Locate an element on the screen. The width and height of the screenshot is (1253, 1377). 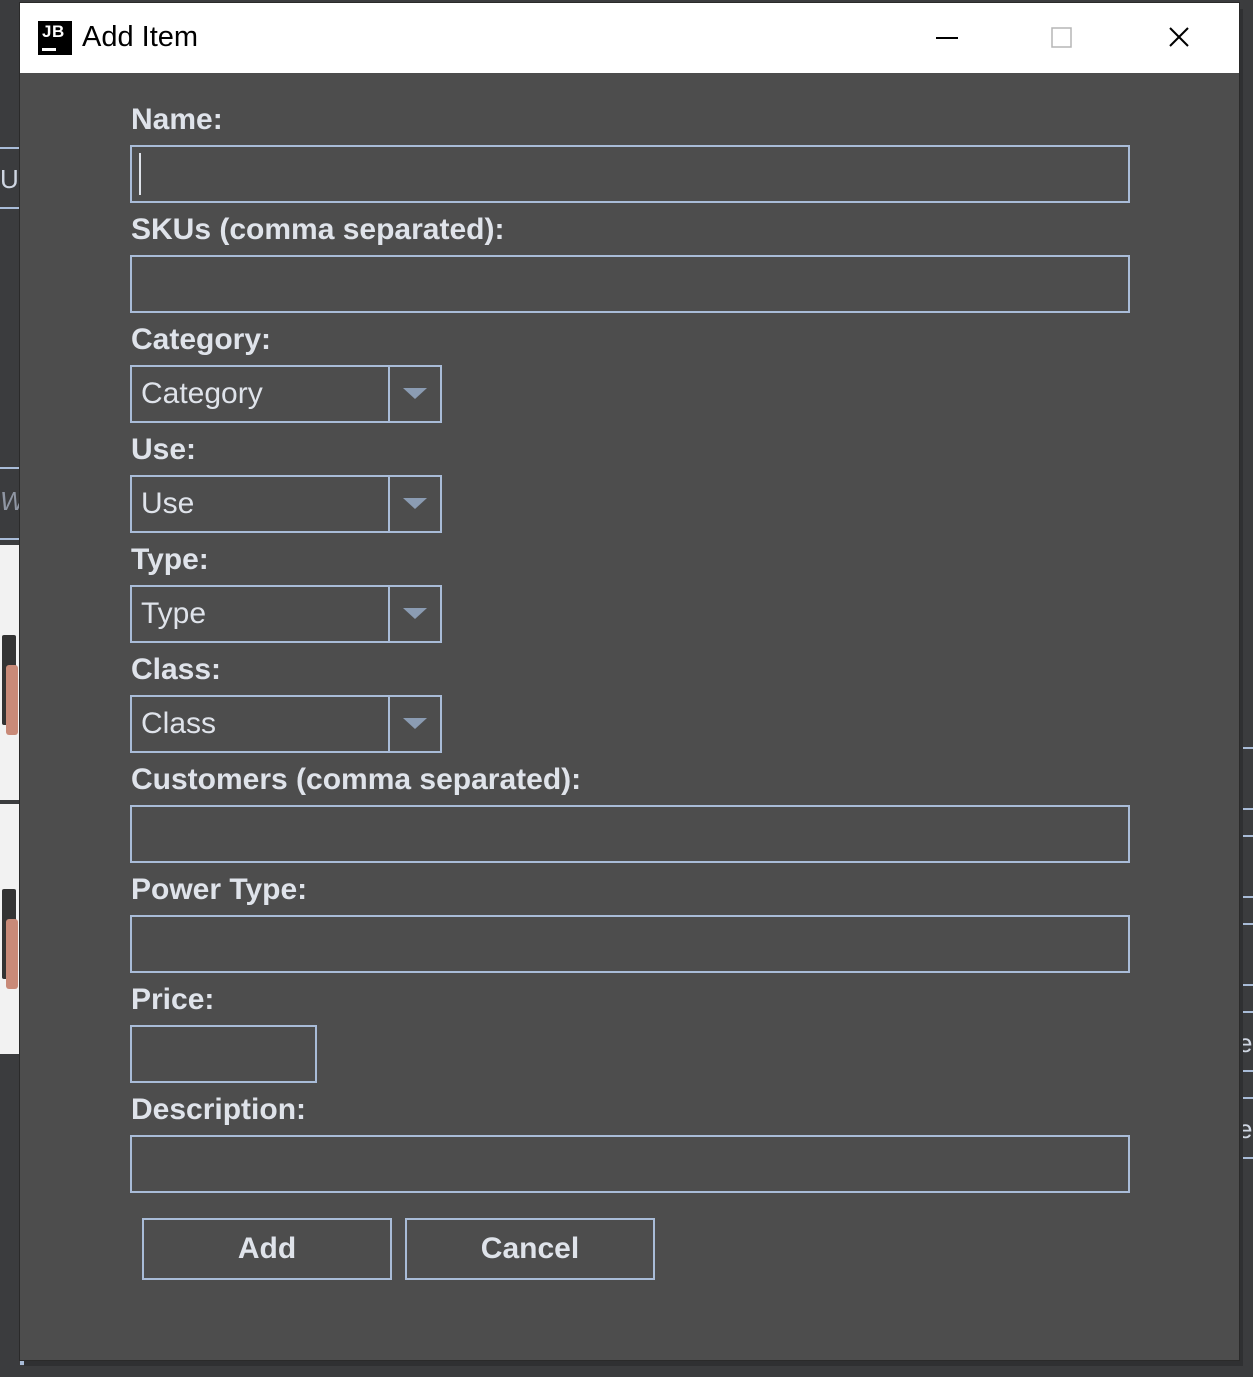
minimize-icon is located at coordinates (947, 38).